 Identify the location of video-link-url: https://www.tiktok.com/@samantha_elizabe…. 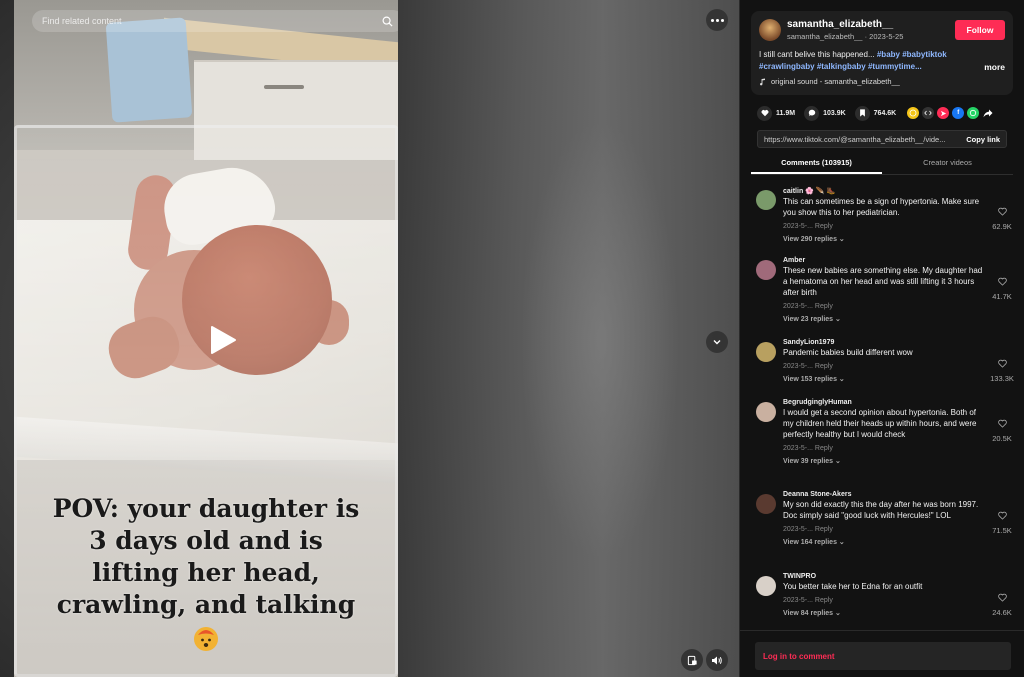
(862, 139).